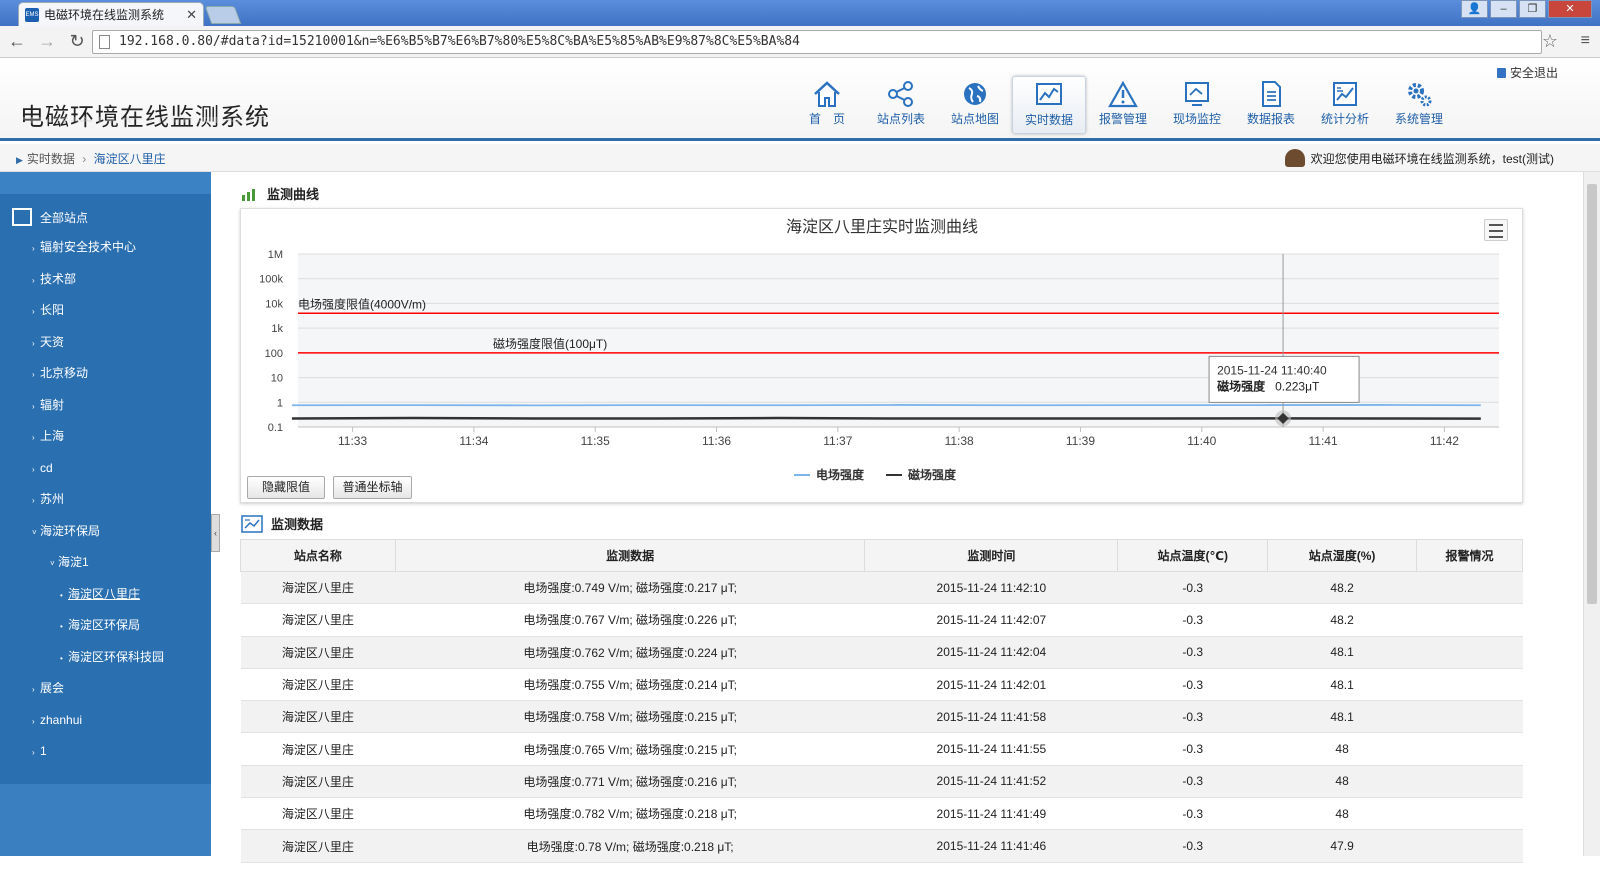  I want to click on sidebar-collapse-toggle: ‹, so click(215, 533).